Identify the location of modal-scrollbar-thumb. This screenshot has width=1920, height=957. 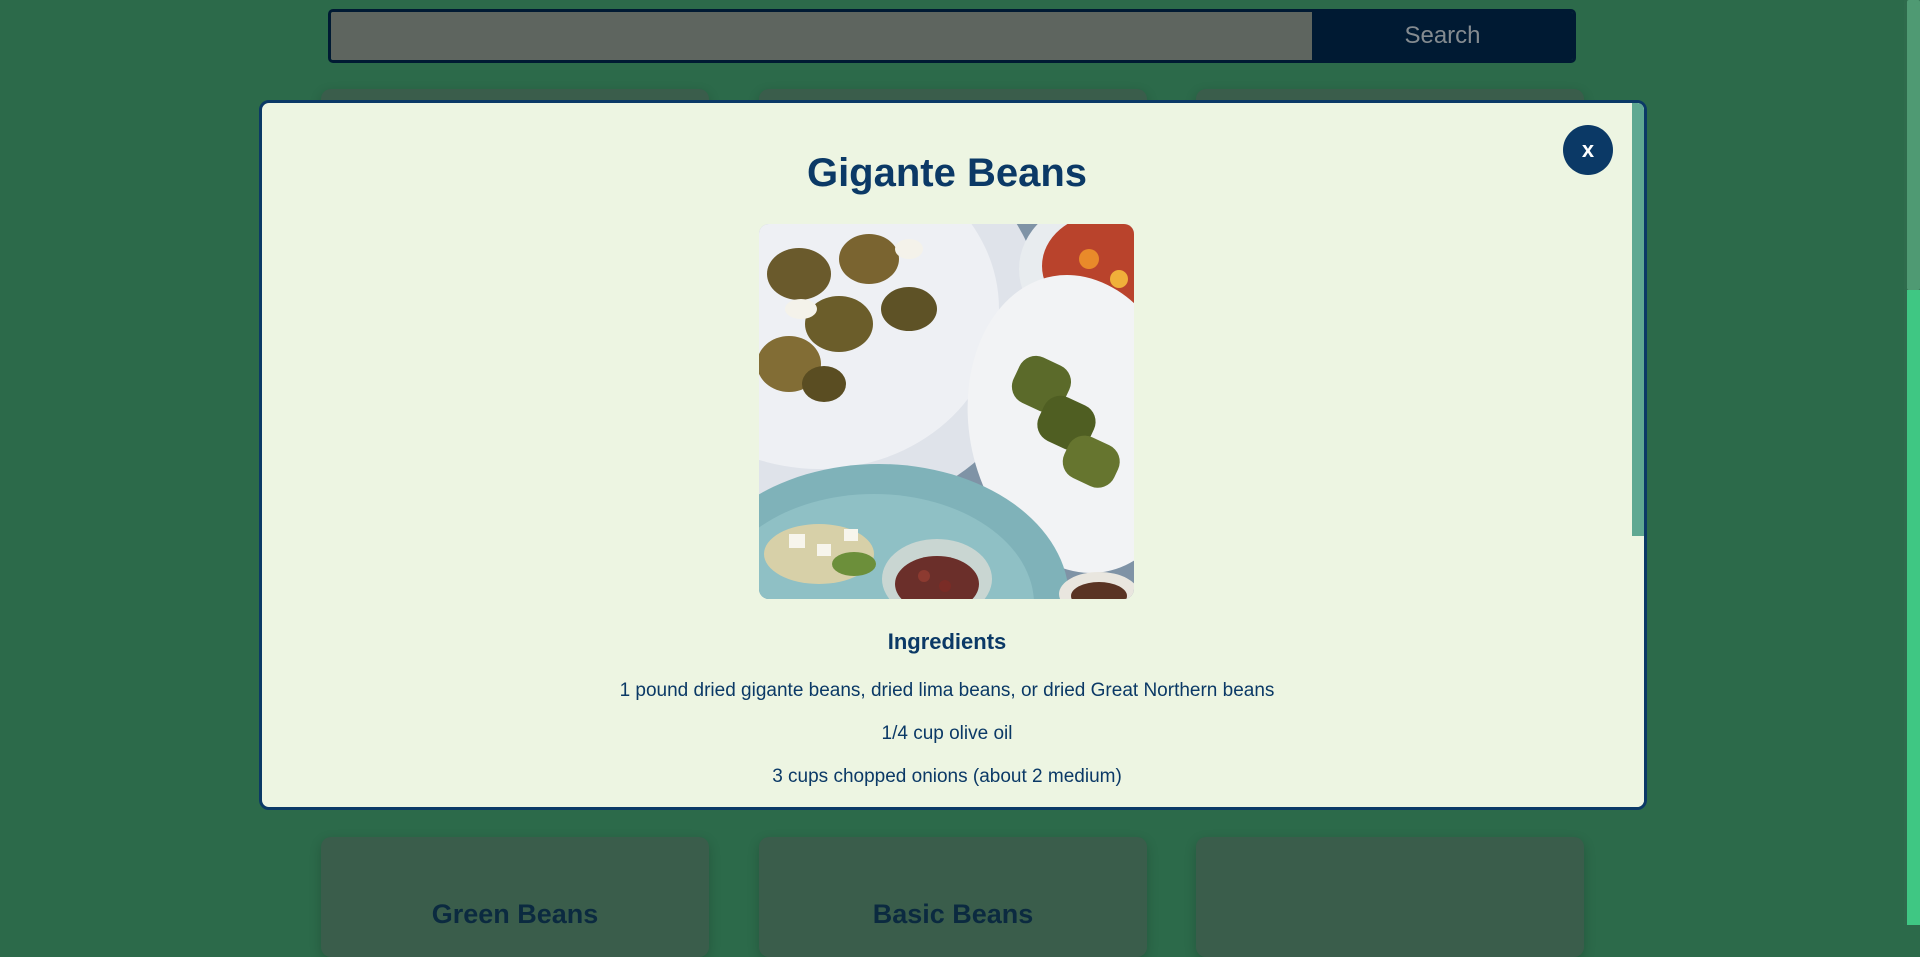
(1638, 319).